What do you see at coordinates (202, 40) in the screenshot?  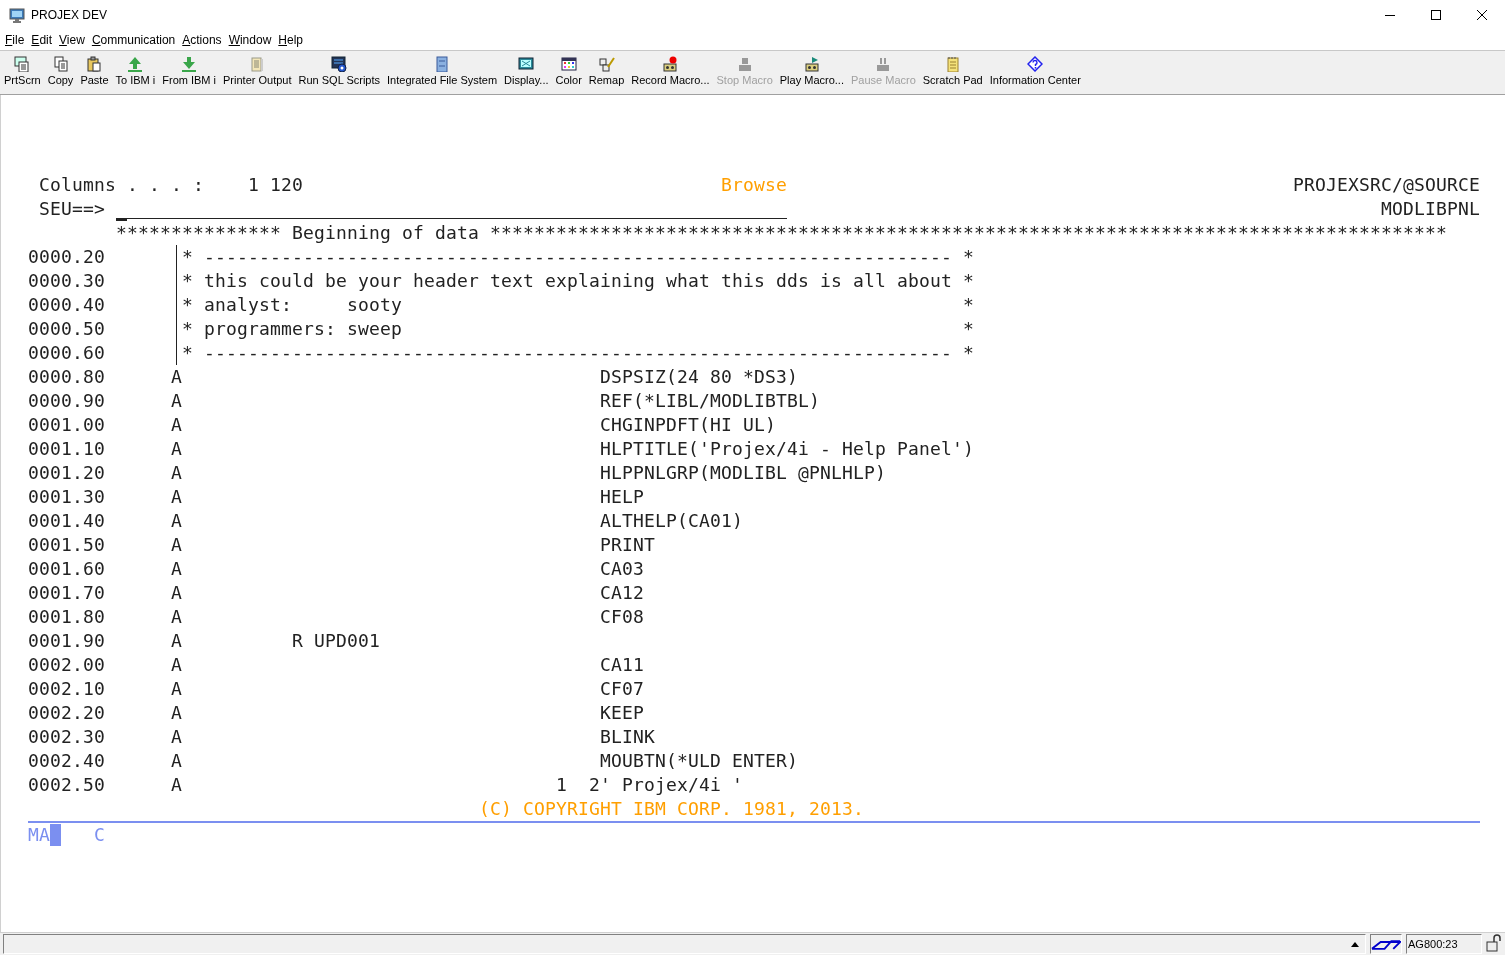 I see `menu-item: Actions` at bounding box center [202, 40].